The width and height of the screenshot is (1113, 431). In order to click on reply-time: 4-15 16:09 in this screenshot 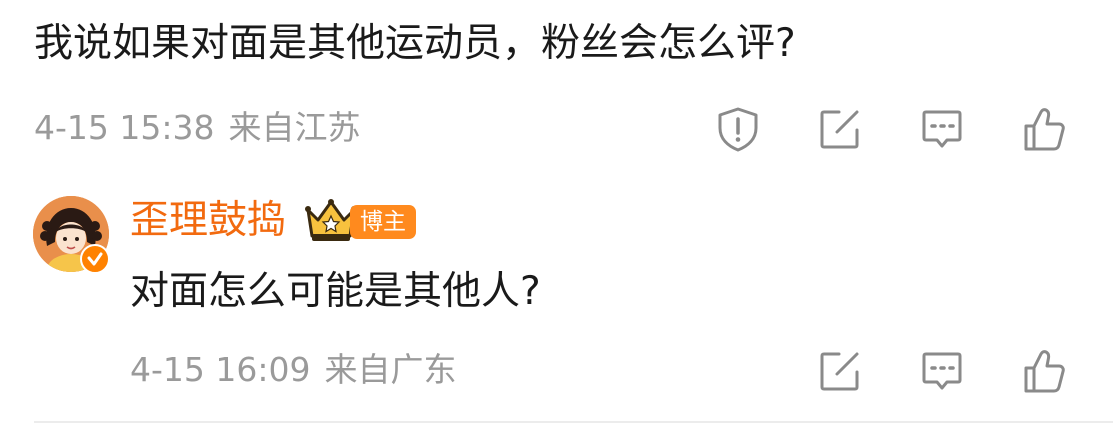, I will do `click(220, 369)`.